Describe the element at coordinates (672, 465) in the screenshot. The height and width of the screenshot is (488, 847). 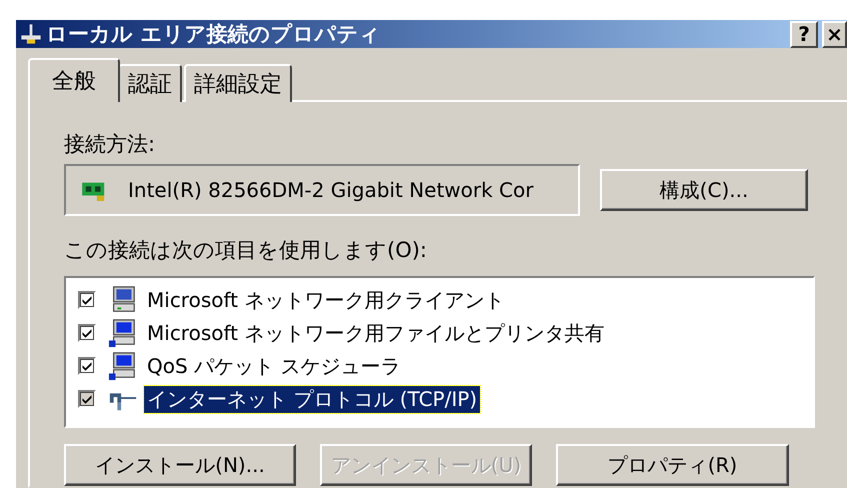
I see `dialog-button: プロパティ(R)` at that location.